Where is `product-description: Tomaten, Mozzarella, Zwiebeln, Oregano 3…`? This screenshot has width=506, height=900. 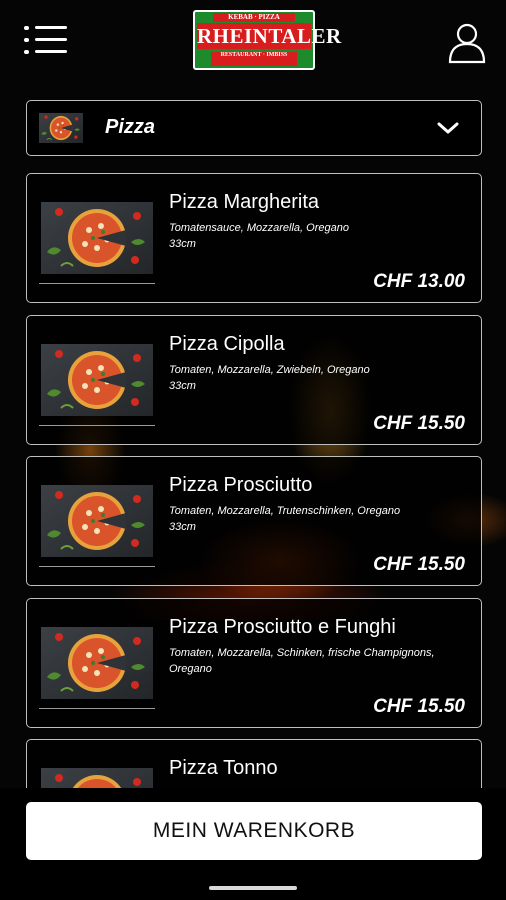 product-description: Tomaten, Mozzarella, Zwiebeln, Oregano 3… is located at coordinates (319, 378).